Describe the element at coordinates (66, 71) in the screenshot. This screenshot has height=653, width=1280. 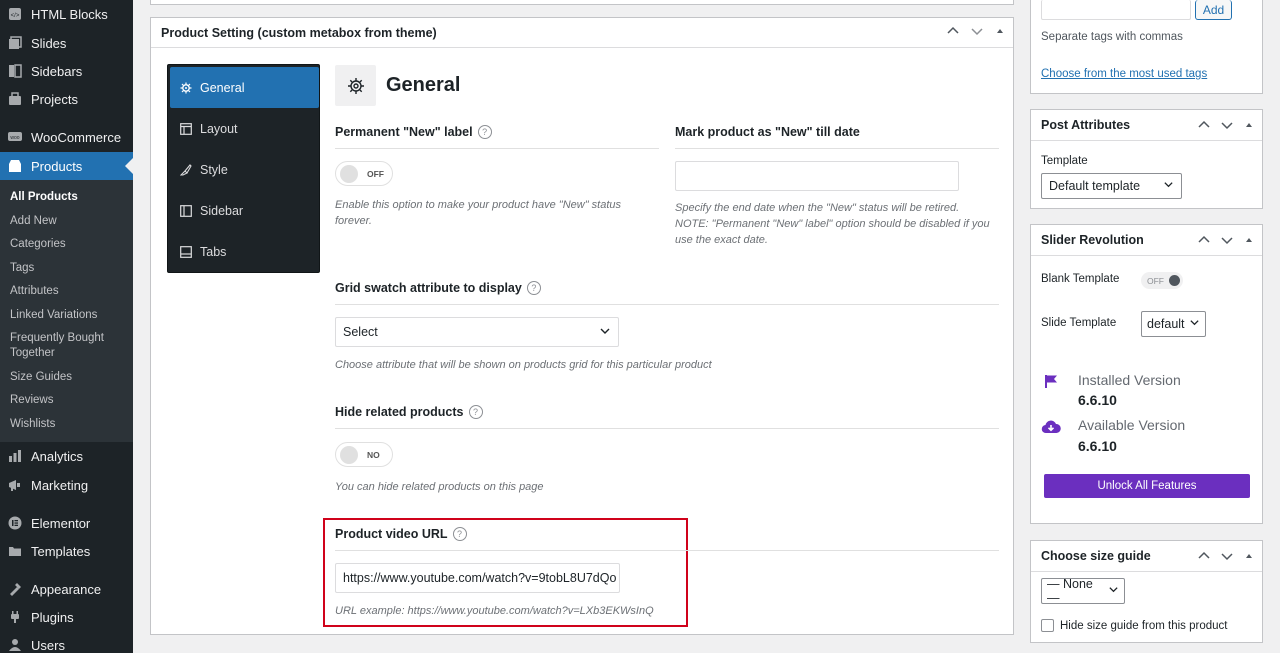
I see `menu-sidebars: Sidebars` at that location.